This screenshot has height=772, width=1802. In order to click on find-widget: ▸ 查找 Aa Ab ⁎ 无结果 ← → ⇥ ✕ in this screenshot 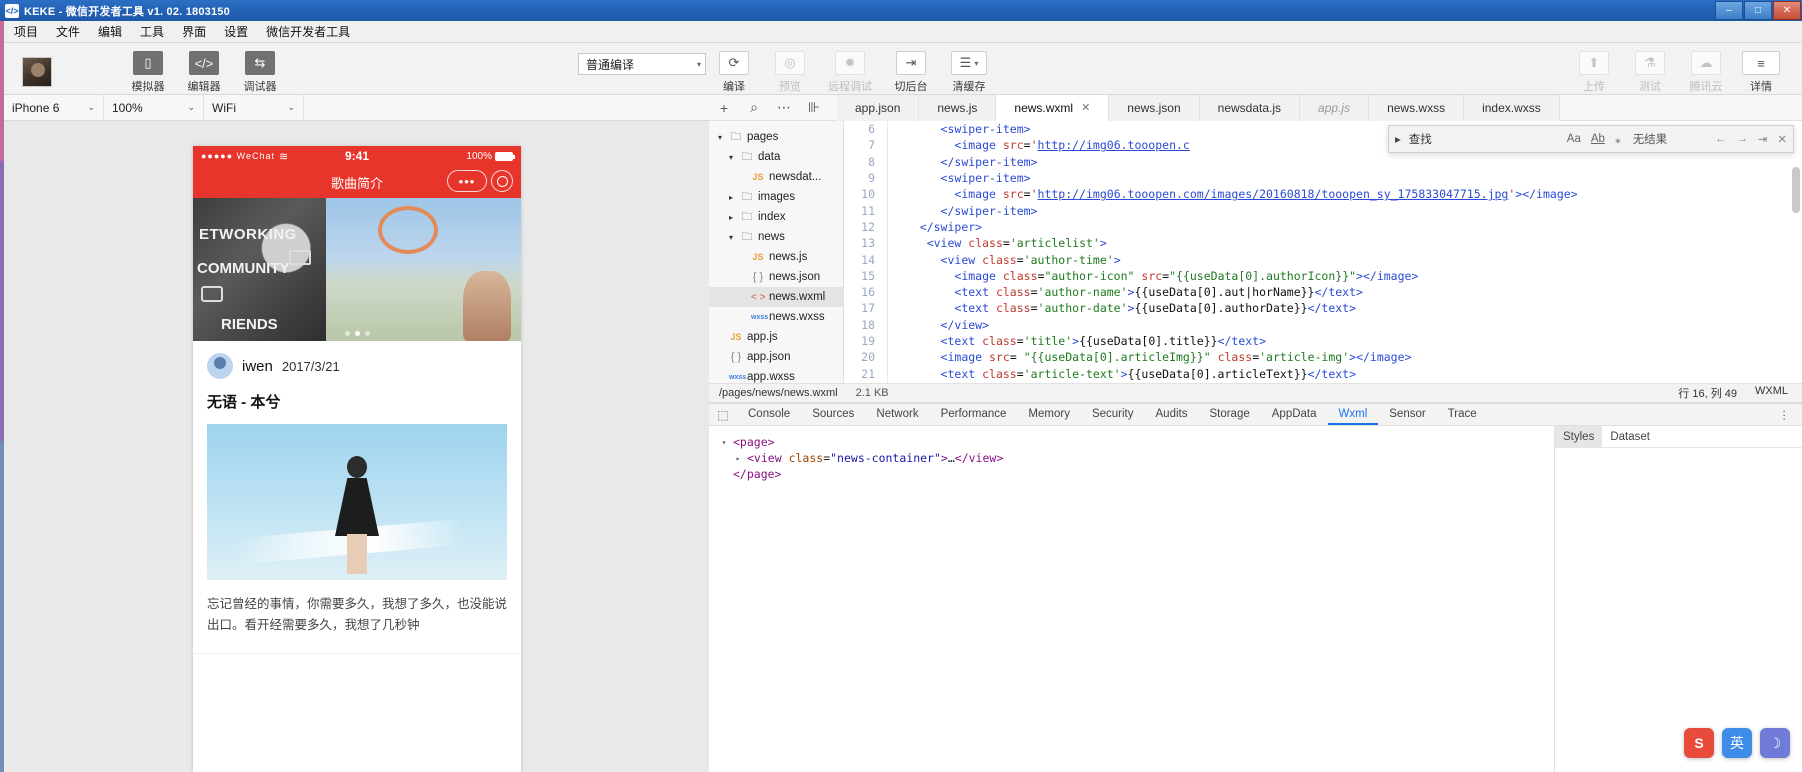, I will do `click(1591, 139)`.